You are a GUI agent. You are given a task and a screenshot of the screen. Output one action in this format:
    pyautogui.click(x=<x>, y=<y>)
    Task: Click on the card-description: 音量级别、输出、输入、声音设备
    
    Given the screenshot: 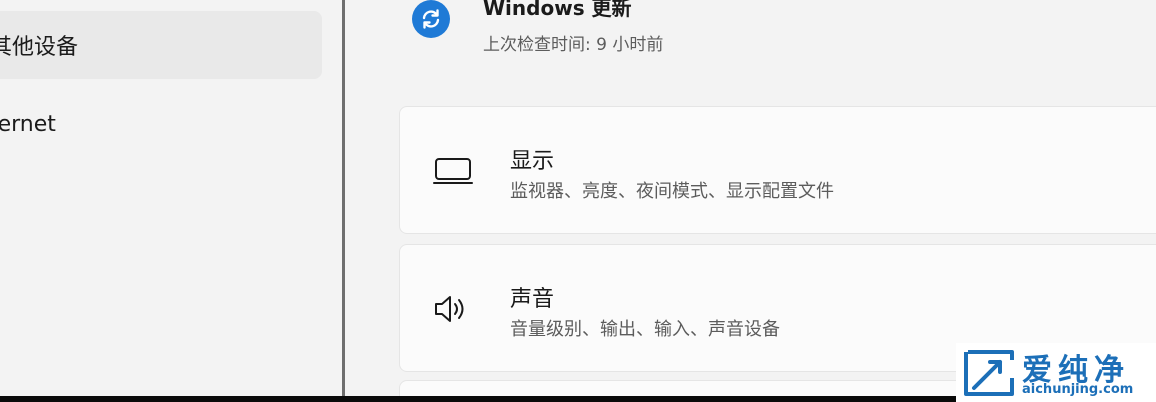 What is the action you would take?
    pyautogui.click(x=645, y=329)
    